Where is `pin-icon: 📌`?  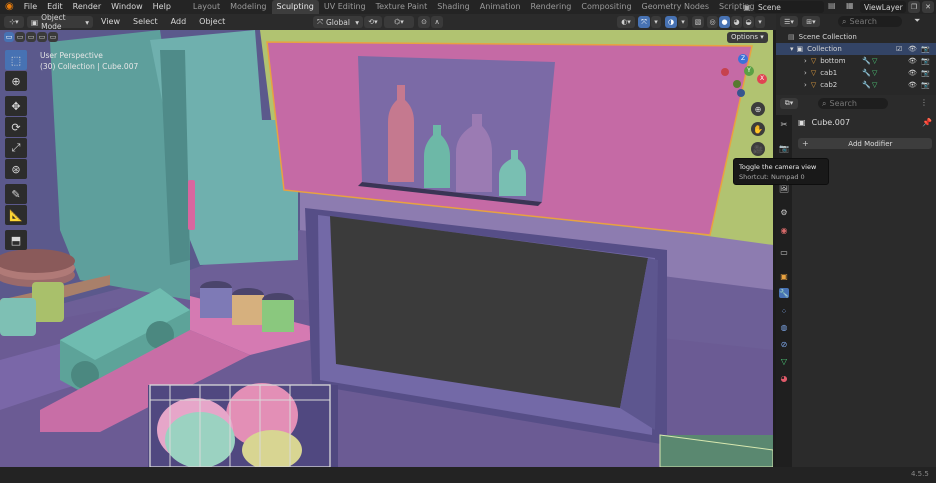
pin-icon: 📌 is located at coordinates (927, 122).